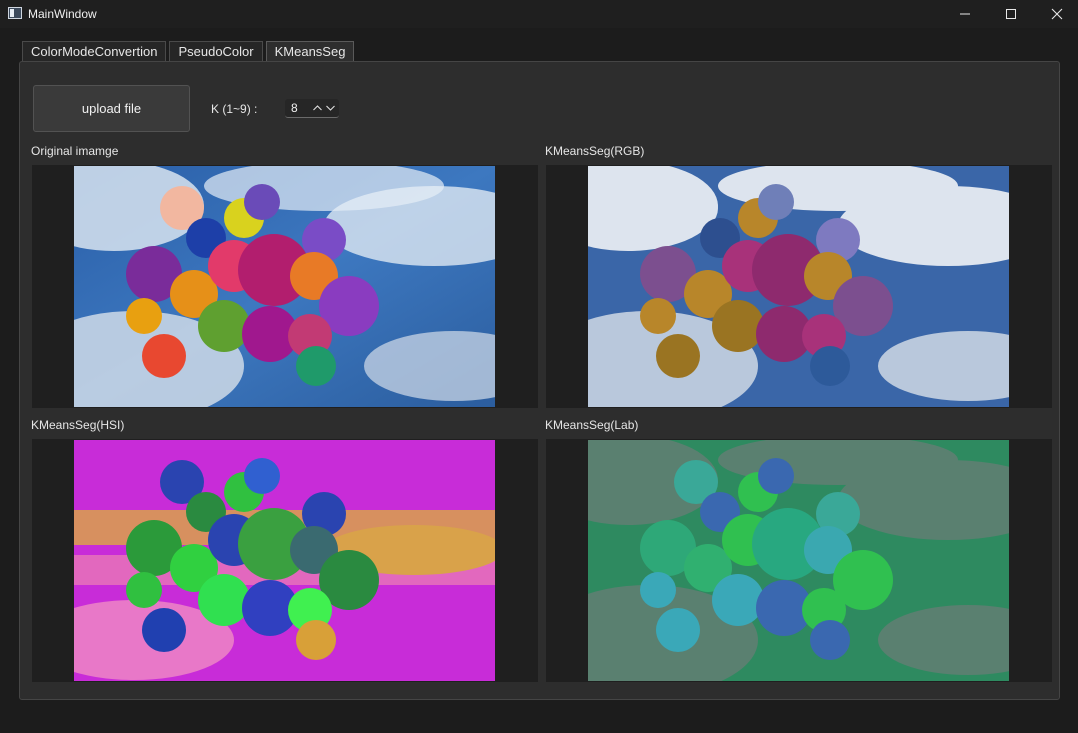 The image size is (1078, 733). I want to click on kmeans-rgb-image, so click(798, 286).